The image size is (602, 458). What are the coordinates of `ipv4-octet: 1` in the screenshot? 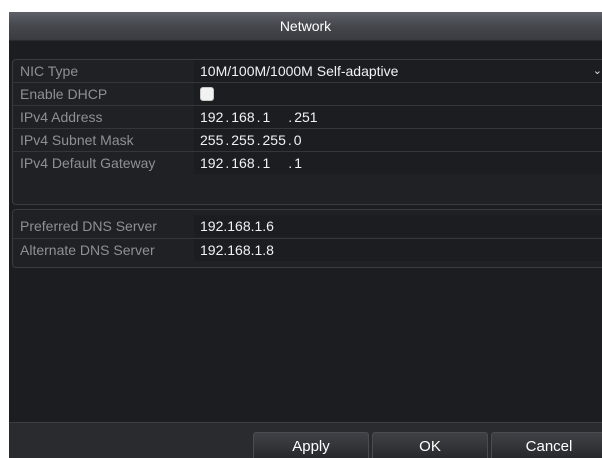 It's located at (267, 117).